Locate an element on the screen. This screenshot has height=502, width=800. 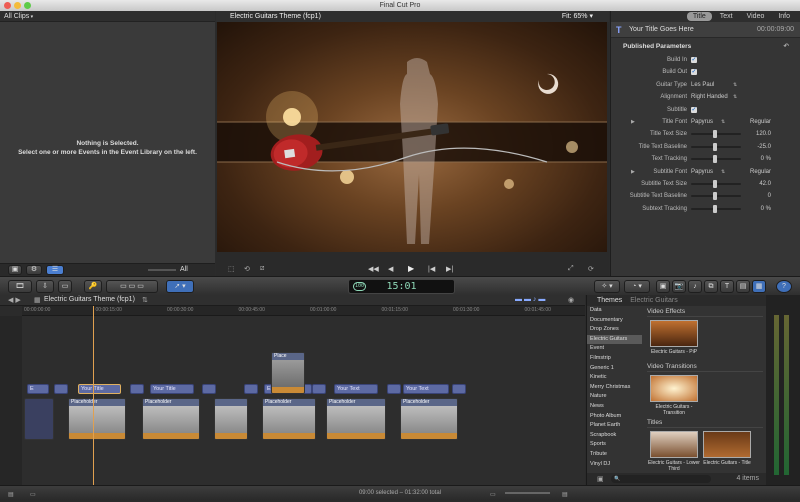
theme-list-item: Data is located at coordinates (614, 311).